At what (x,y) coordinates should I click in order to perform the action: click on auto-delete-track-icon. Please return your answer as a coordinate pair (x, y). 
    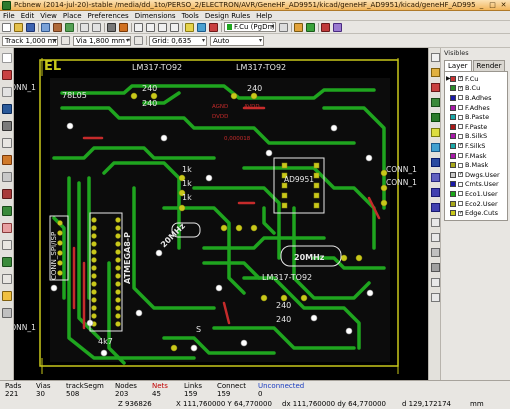
    Looking at the image, I should click on (7, 194).